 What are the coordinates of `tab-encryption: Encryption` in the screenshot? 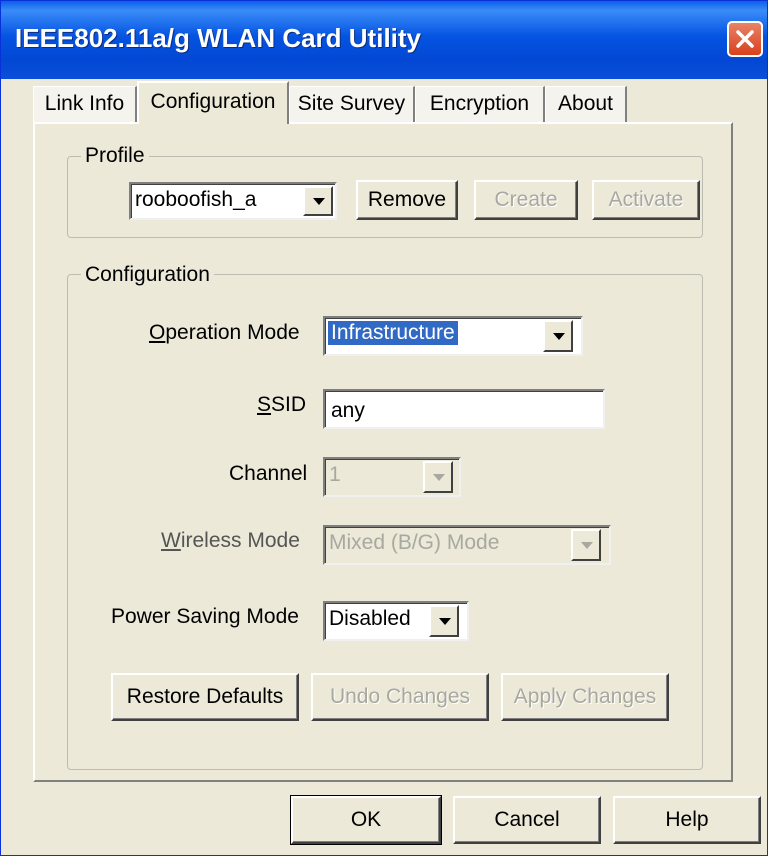 It's located at (480, 104).